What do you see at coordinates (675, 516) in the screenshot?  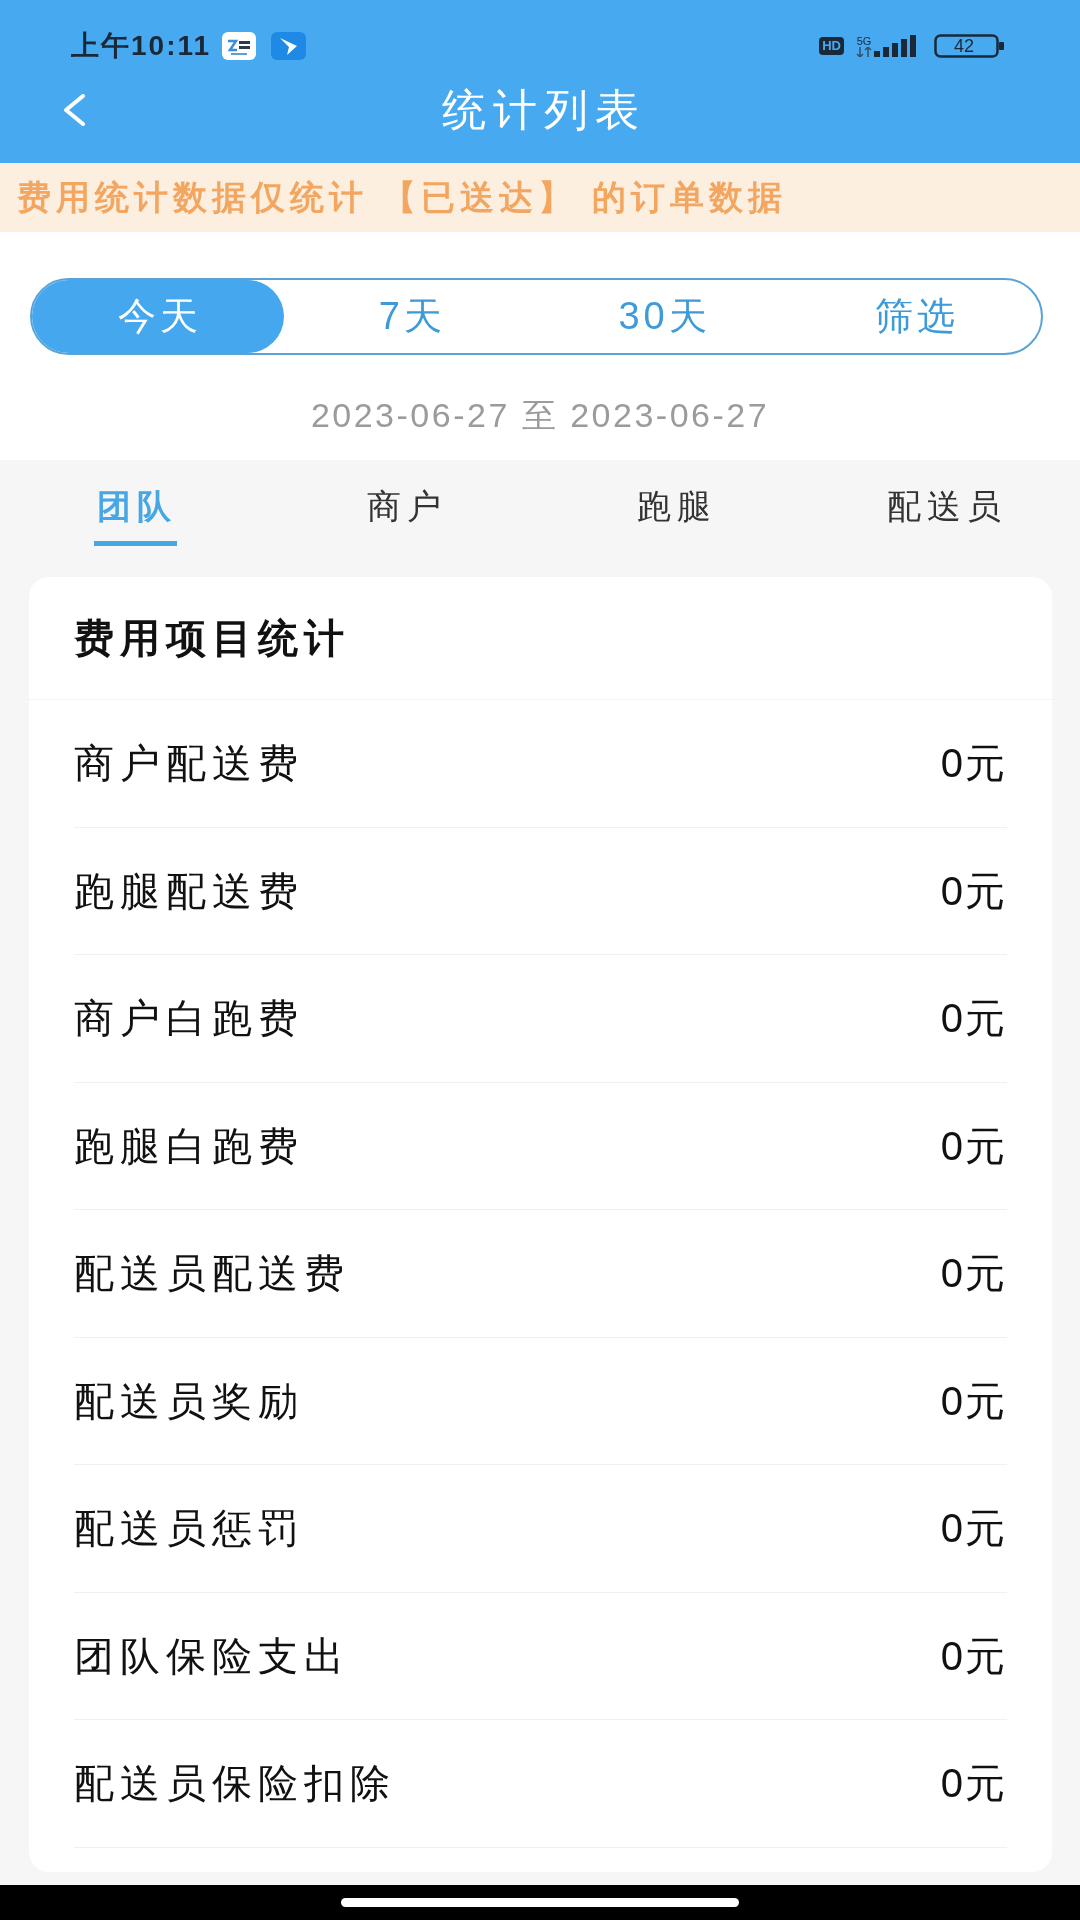 I see `category-tab: 跑腿` at bounding box center [675, 516].